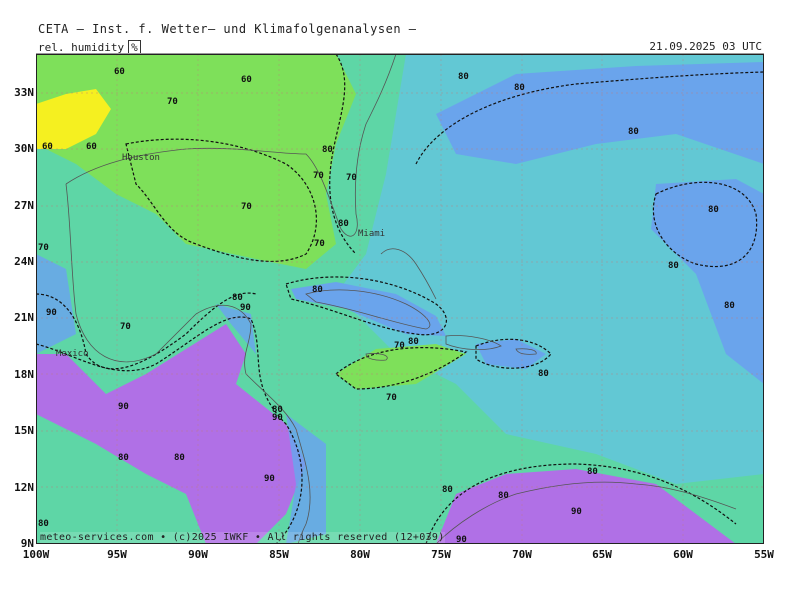 This screenshot has width=800, height=600. I want to click on lat-label-27n: 27N, so click(24, 205).